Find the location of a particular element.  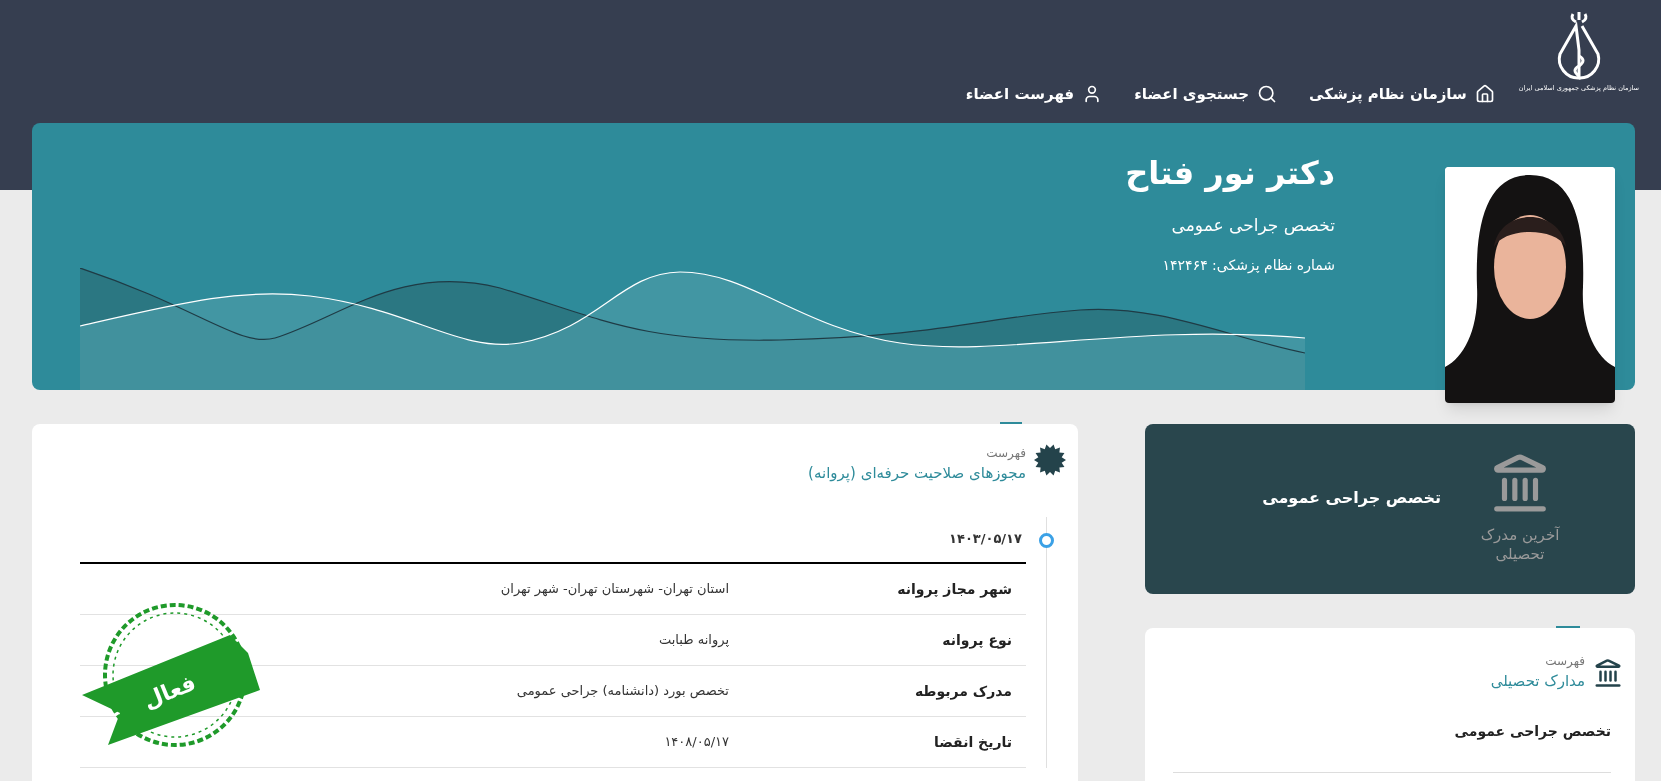

badge-icon is located at coordinates (1050, 460).